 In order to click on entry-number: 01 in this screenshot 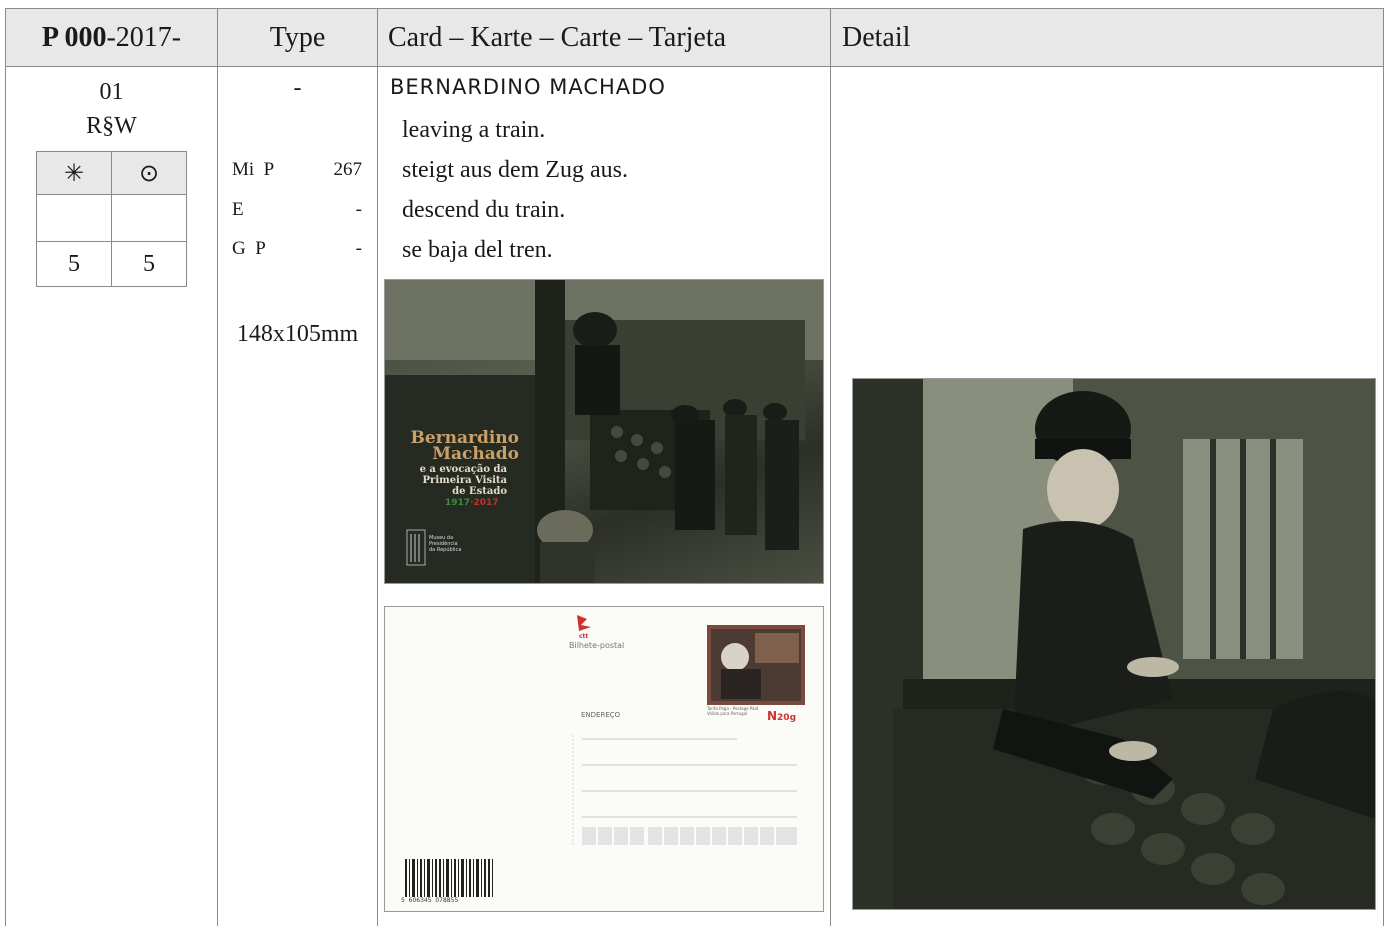, I will do `click(111, 92)`.